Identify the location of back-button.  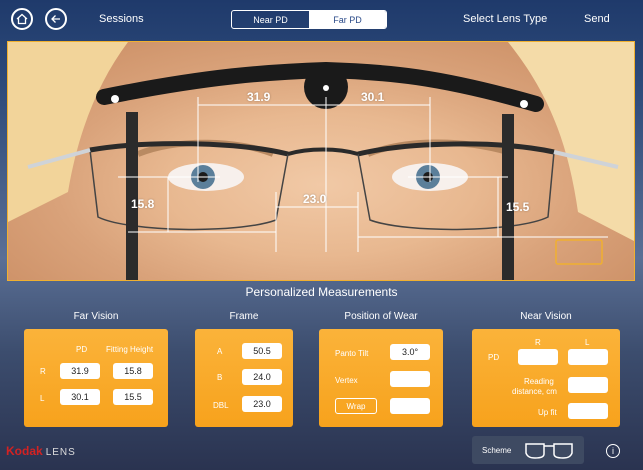
(56, 19).